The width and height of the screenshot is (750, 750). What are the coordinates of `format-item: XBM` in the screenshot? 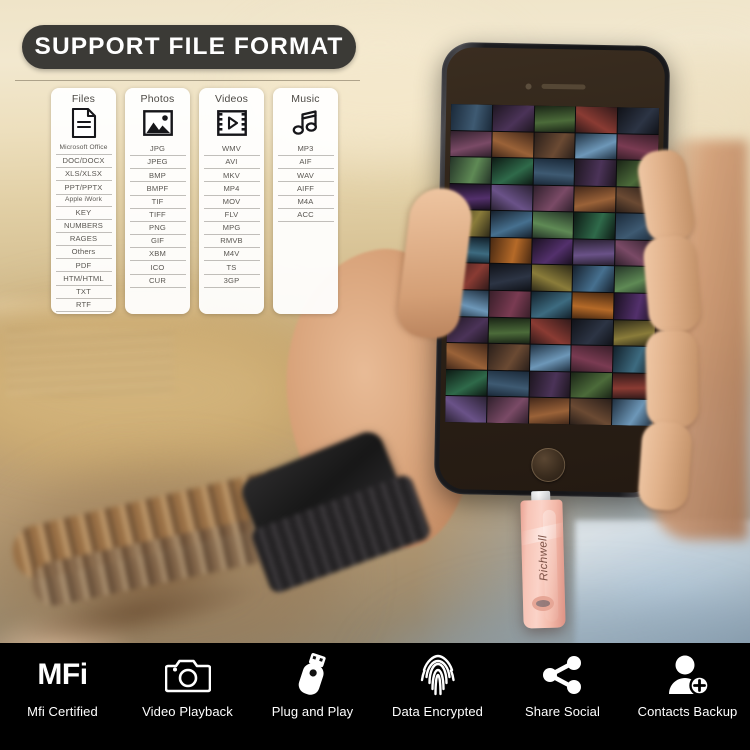 It's located at (157, 255).